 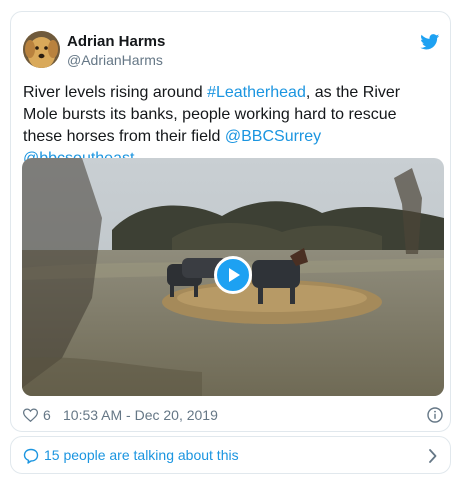 I want to click on chevron-right-icon, so click(x=432, y=456).